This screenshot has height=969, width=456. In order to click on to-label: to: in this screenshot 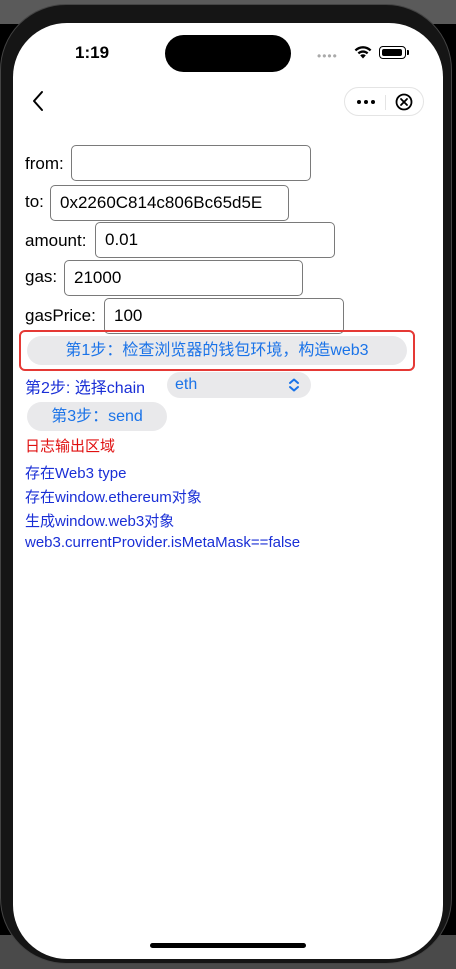, I will do `click(34, 201)`.